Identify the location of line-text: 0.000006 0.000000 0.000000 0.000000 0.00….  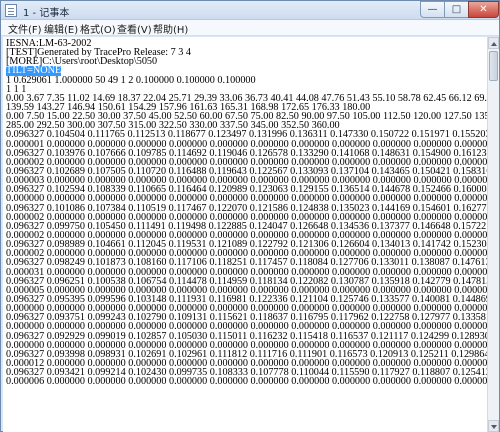
(246, 382).